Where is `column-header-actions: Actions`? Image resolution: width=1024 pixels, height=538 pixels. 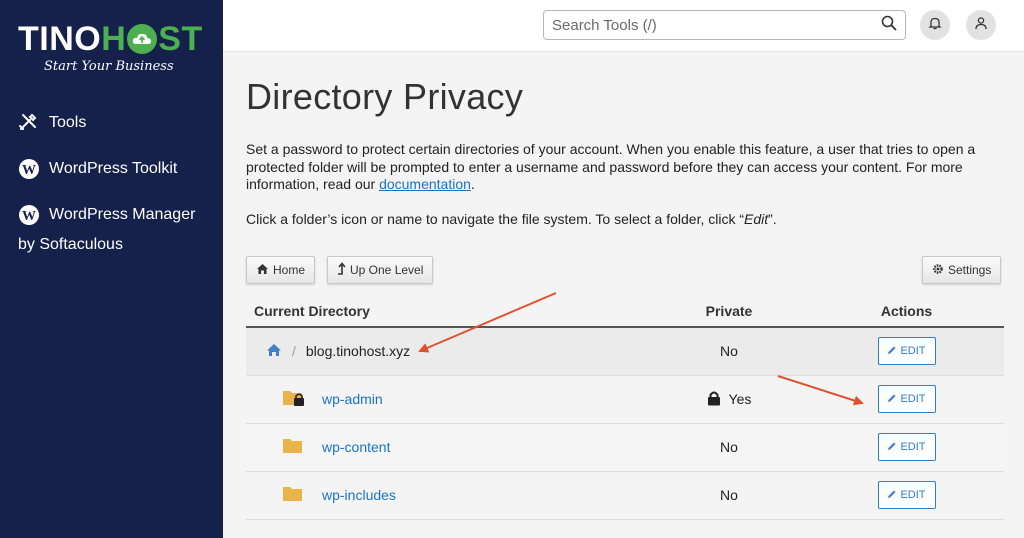 column-header-actions: Actions is located at coordinates (906, 311).